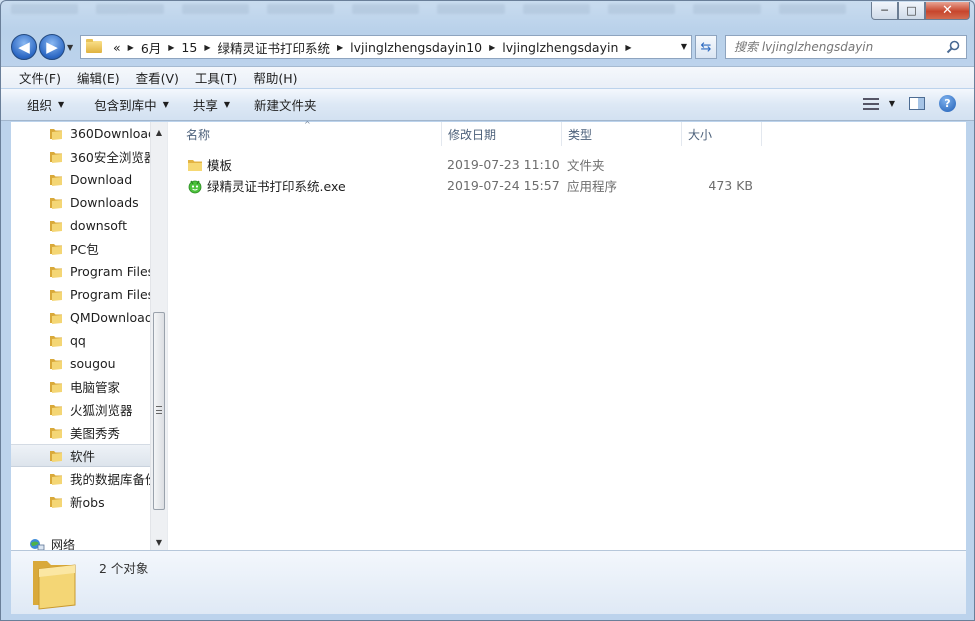 The height and width of the screenshot is (621, 975). What do you see at coordinates (125, 105) in the screenshot?
I see `include-in-library-label: 包含到库中` at bounding box center [125, 105].